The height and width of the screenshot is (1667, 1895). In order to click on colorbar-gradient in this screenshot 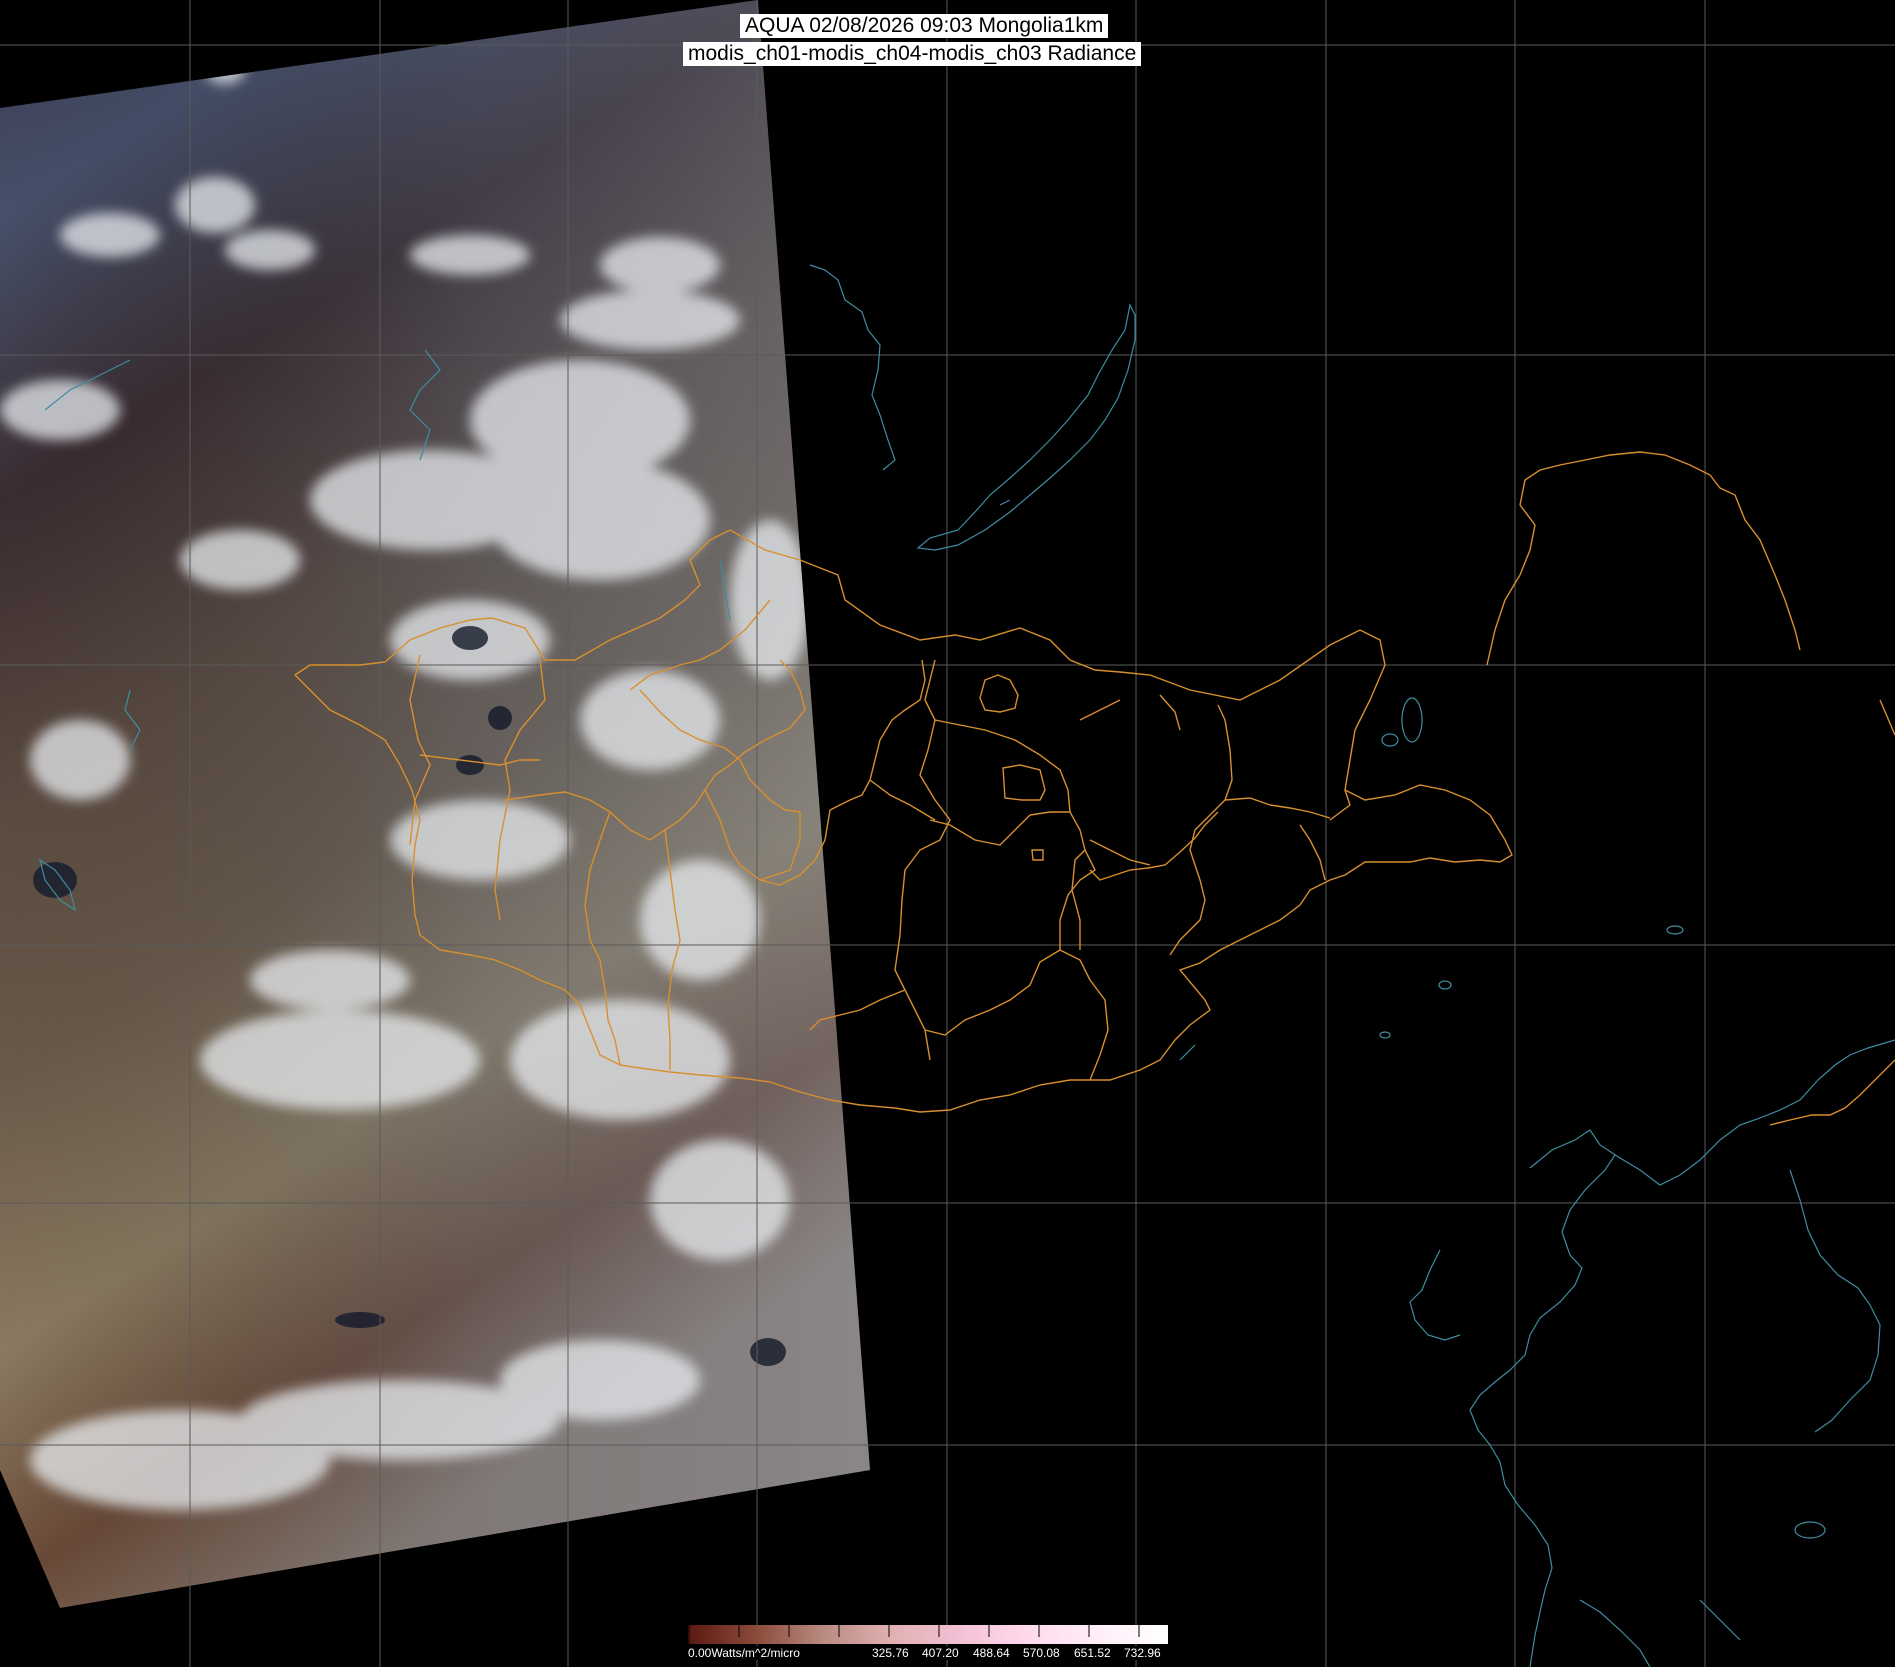, I will do `click(928, 1634)`.